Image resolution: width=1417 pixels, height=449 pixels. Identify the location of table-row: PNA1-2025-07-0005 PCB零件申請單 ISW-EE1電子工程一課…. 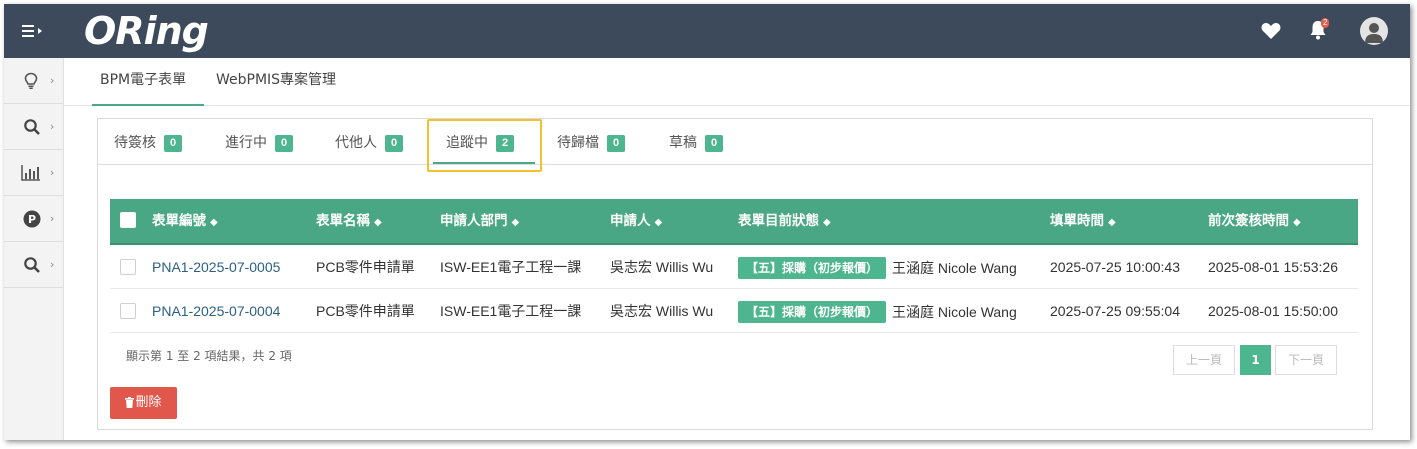
(734, 267).